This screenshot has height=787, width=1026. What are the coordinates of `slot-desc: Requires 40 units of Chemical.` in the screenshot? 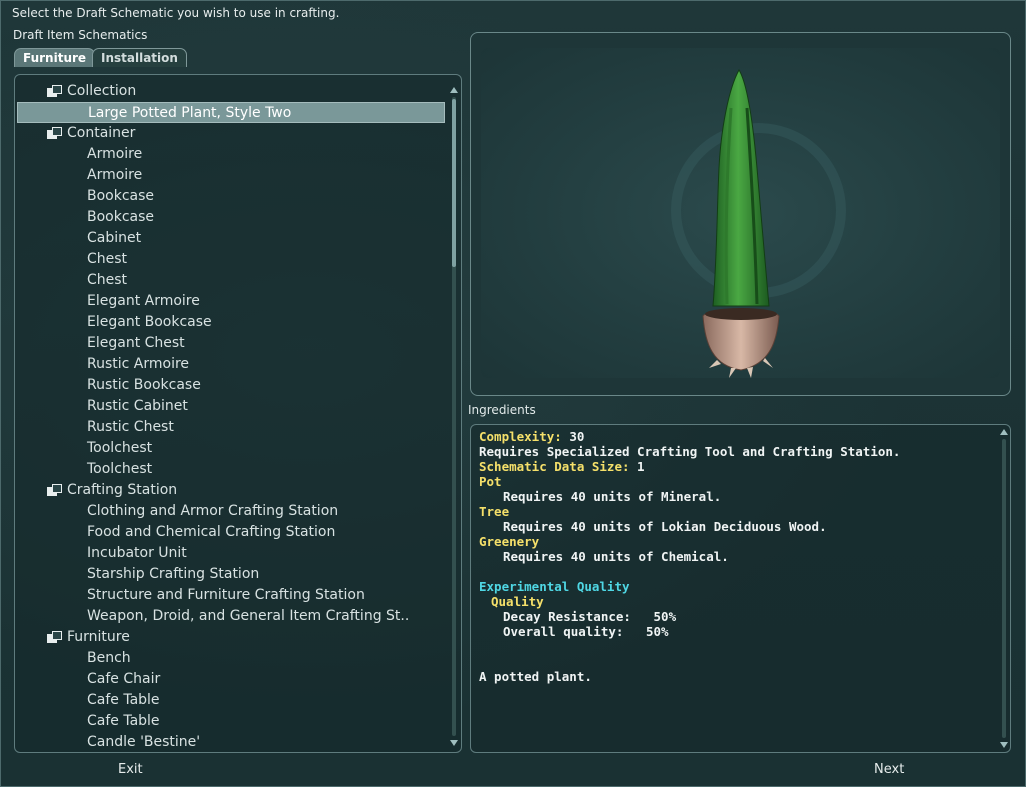 It's located at (616, 556).